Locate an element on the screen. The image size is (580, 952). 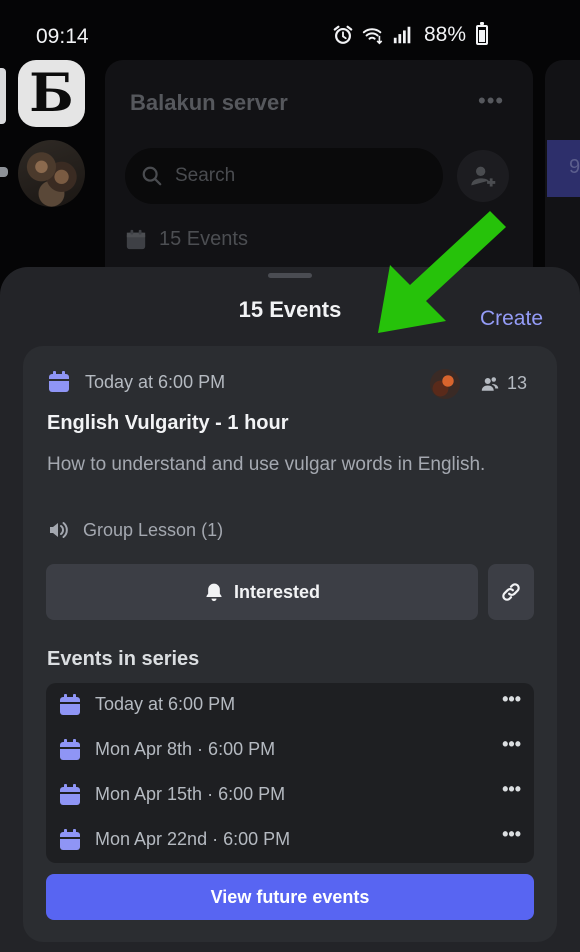
unread-server-indicator is located at coordinates (4, 172).